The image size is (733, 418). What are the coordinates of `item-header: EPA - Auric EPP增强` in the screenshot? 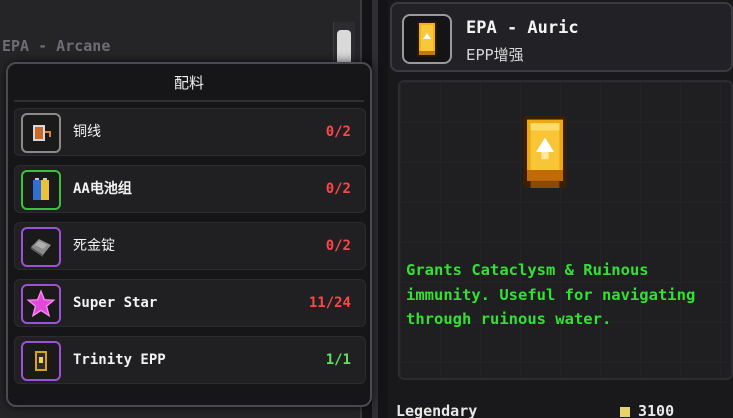 It's located at (561, 37).